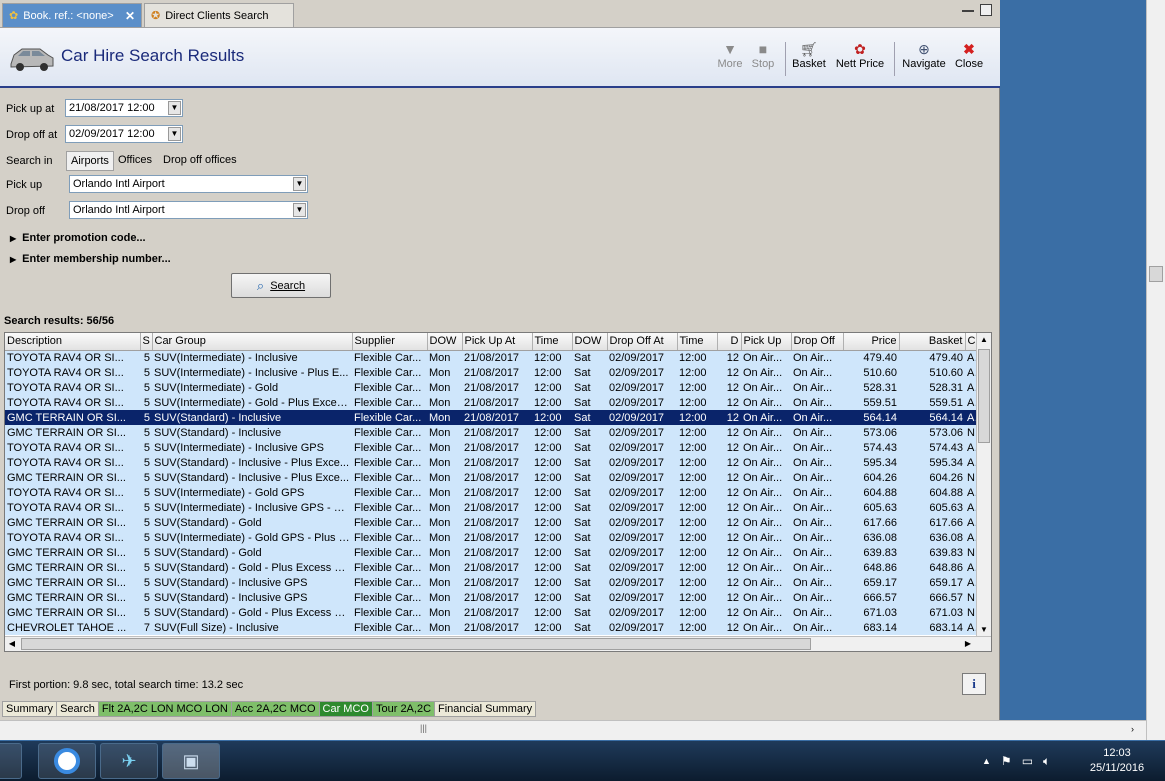  Describe the element at coordinates (129, 761) in the screenshot. I see `travel-app-icon: ✈` at that location.